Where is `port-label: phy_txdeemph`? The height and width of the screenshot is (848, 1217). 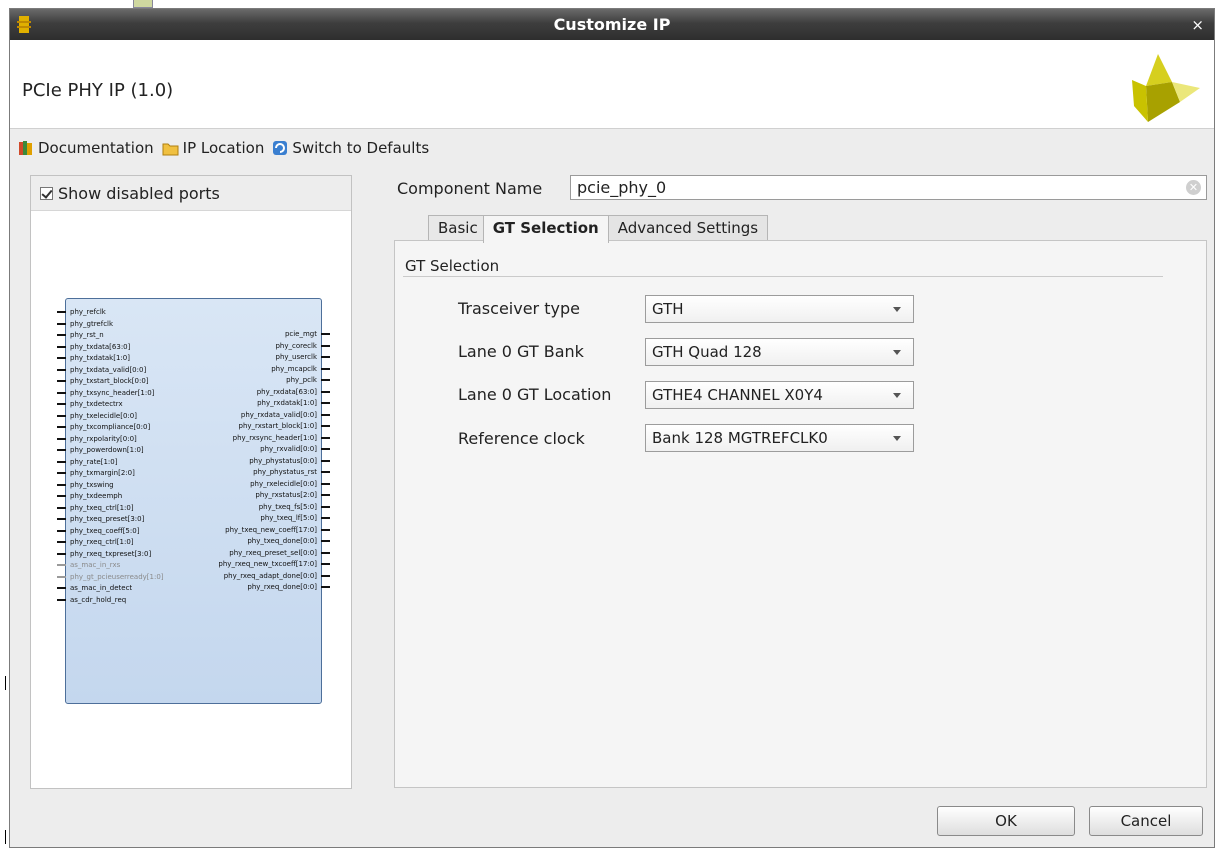 port-label: phy_txdeemph is located at coordinates (96, 496).